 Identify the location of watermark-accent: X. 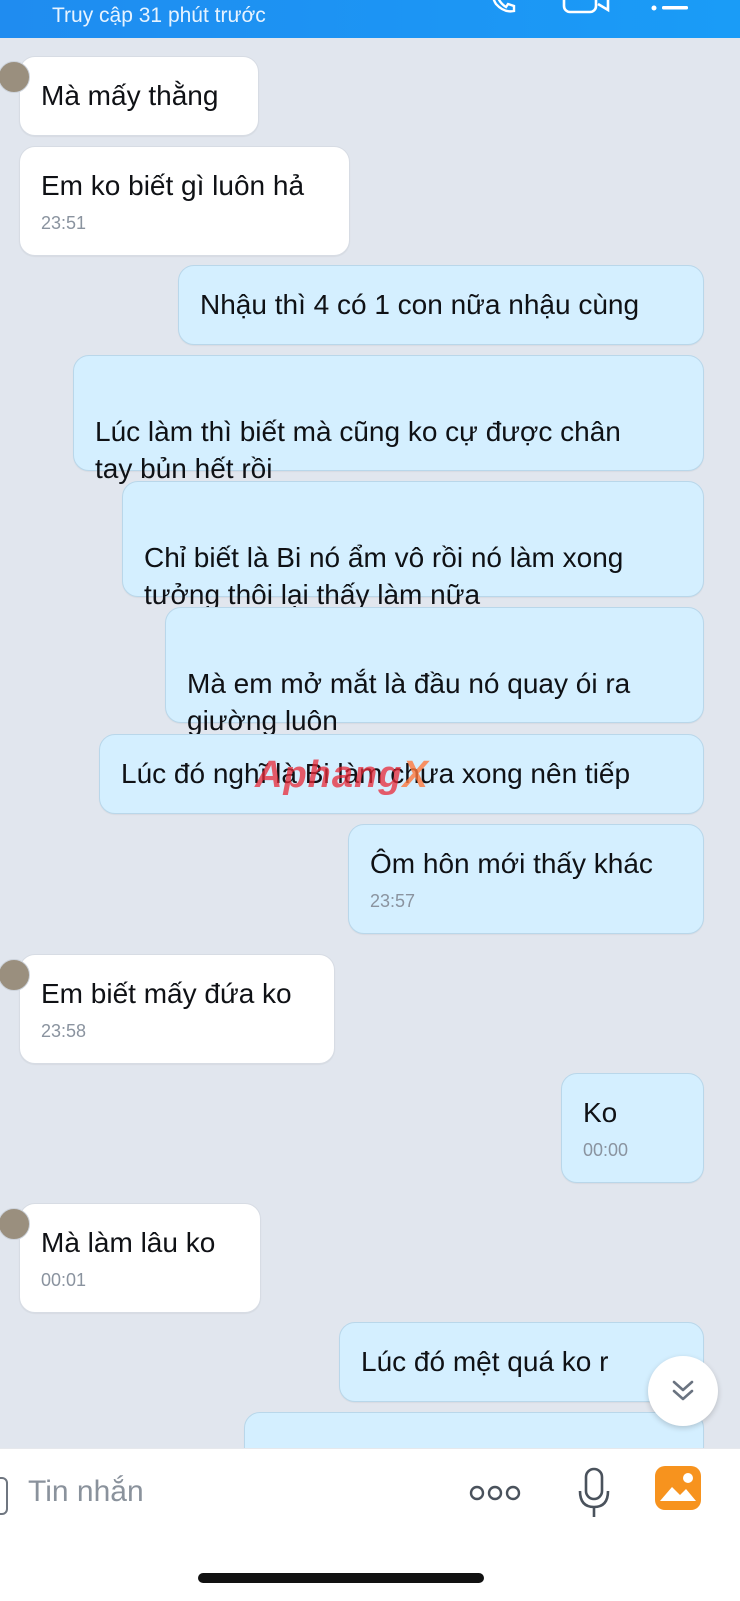
(415, 775).